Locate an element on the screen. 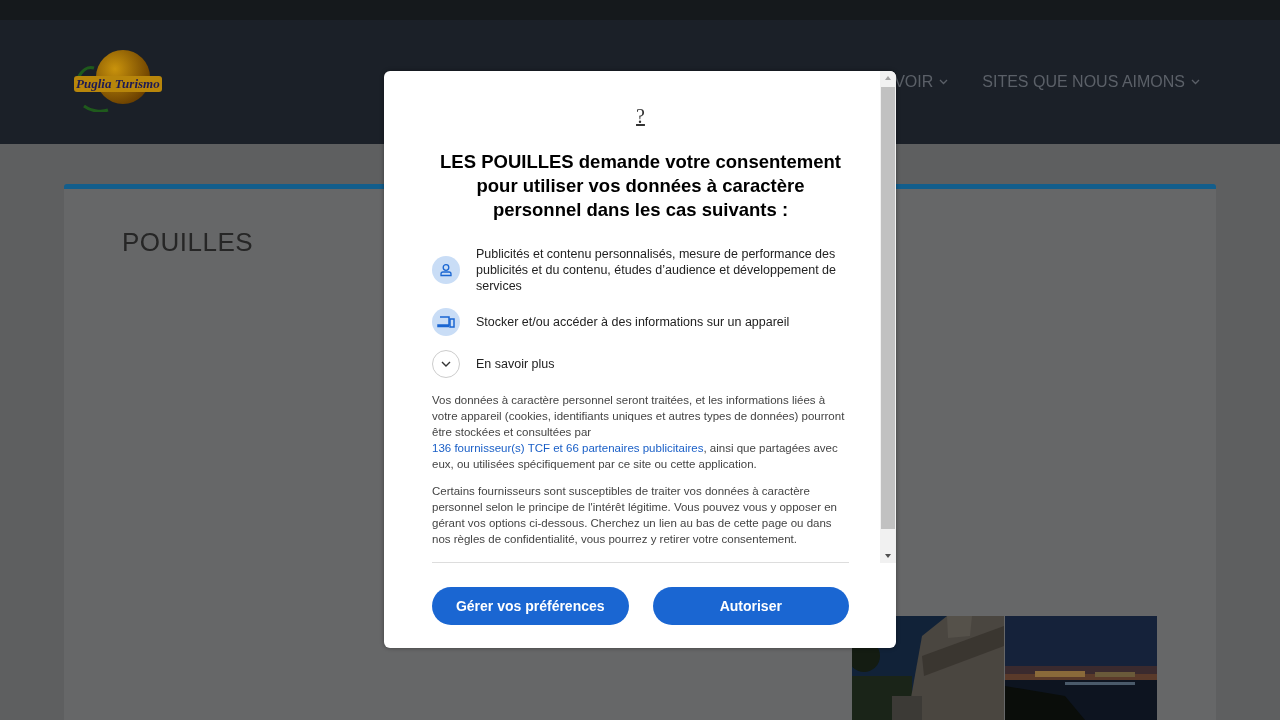 Image resolution: width=1280 pixels, height=720 pixels. purpose-text: Publicités et contenu personnalisés, mesure de performance des publicités et du contenu, études d’audience et développement de services is located at coordinates (656, 270).